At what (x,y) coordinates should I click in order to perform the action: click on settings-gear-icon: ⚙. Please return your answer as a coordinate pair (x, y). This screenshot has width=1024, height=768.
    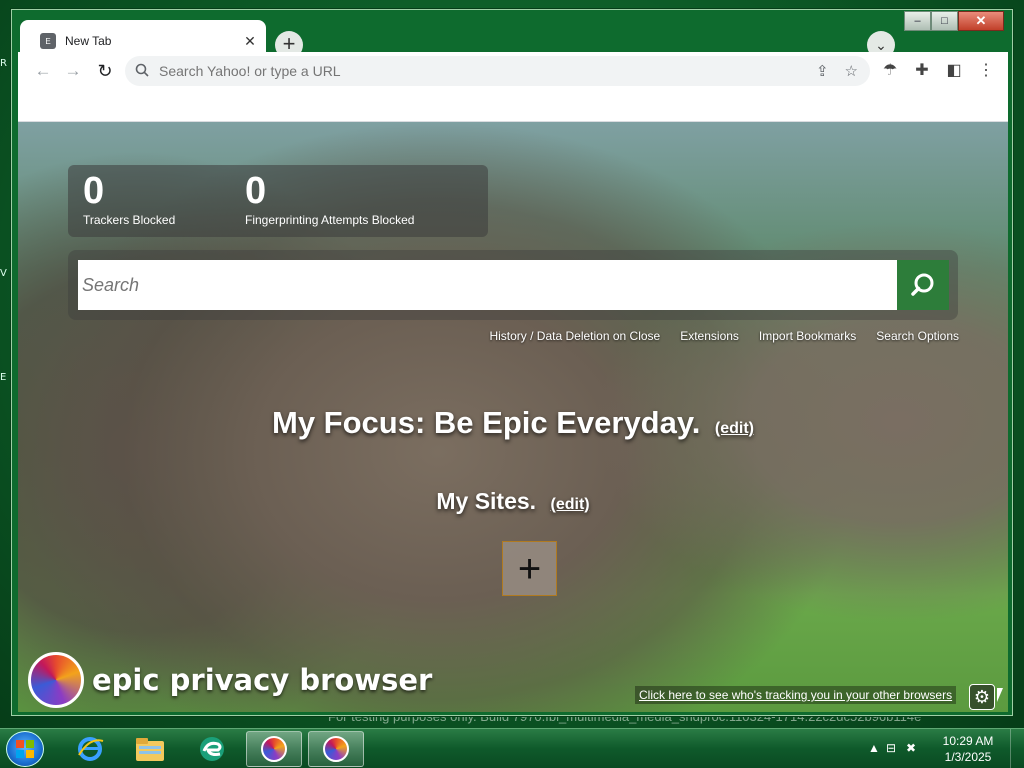
    Looking at the image, I should click on (982, 697).